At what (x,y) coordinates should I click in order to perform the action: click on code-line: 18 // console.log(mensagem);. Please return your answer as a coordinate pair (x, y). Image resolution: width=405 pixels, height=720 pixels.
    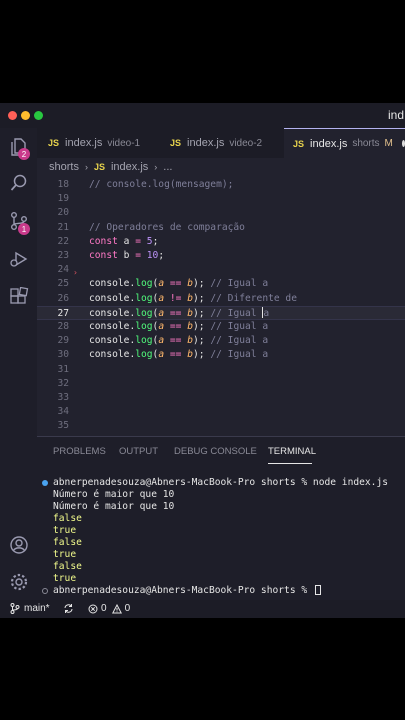
    Looking at the image, I should click on (221, 185).